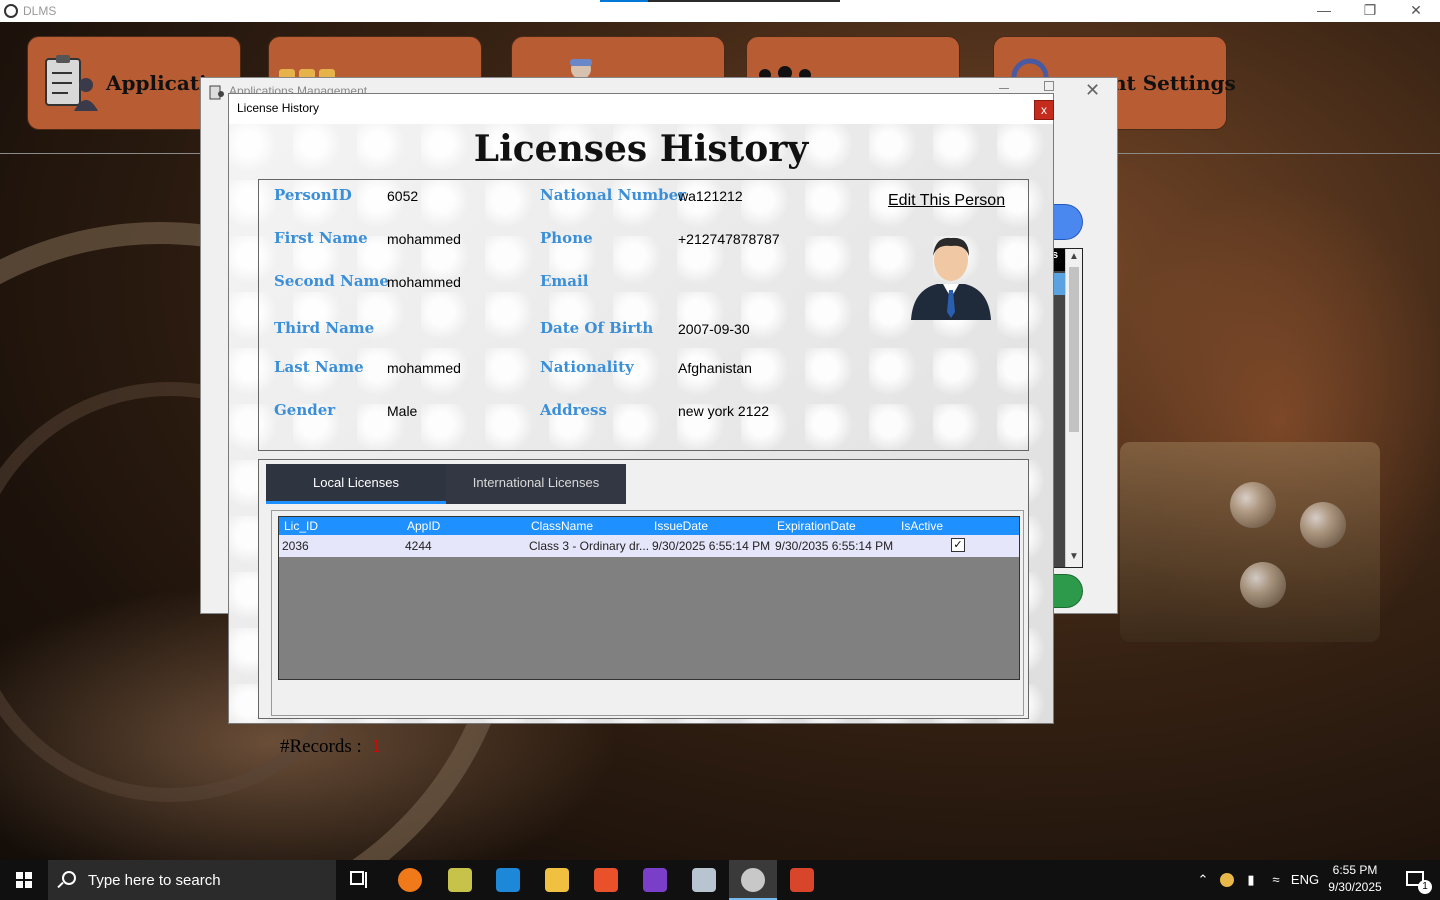 The width and height of the screenshot is (1440, 900). I want to click on column-header-is-active: IsActive, so click(922, 526).